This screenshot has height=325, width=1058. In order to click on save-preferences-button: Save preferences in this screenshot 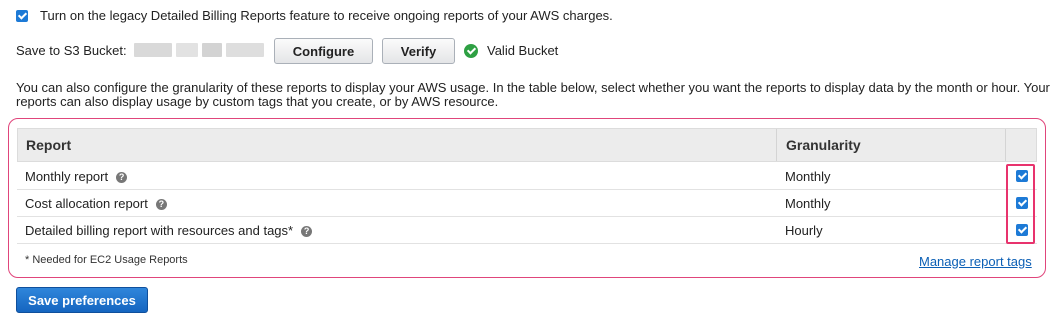, I will do `click(82, 300)`.